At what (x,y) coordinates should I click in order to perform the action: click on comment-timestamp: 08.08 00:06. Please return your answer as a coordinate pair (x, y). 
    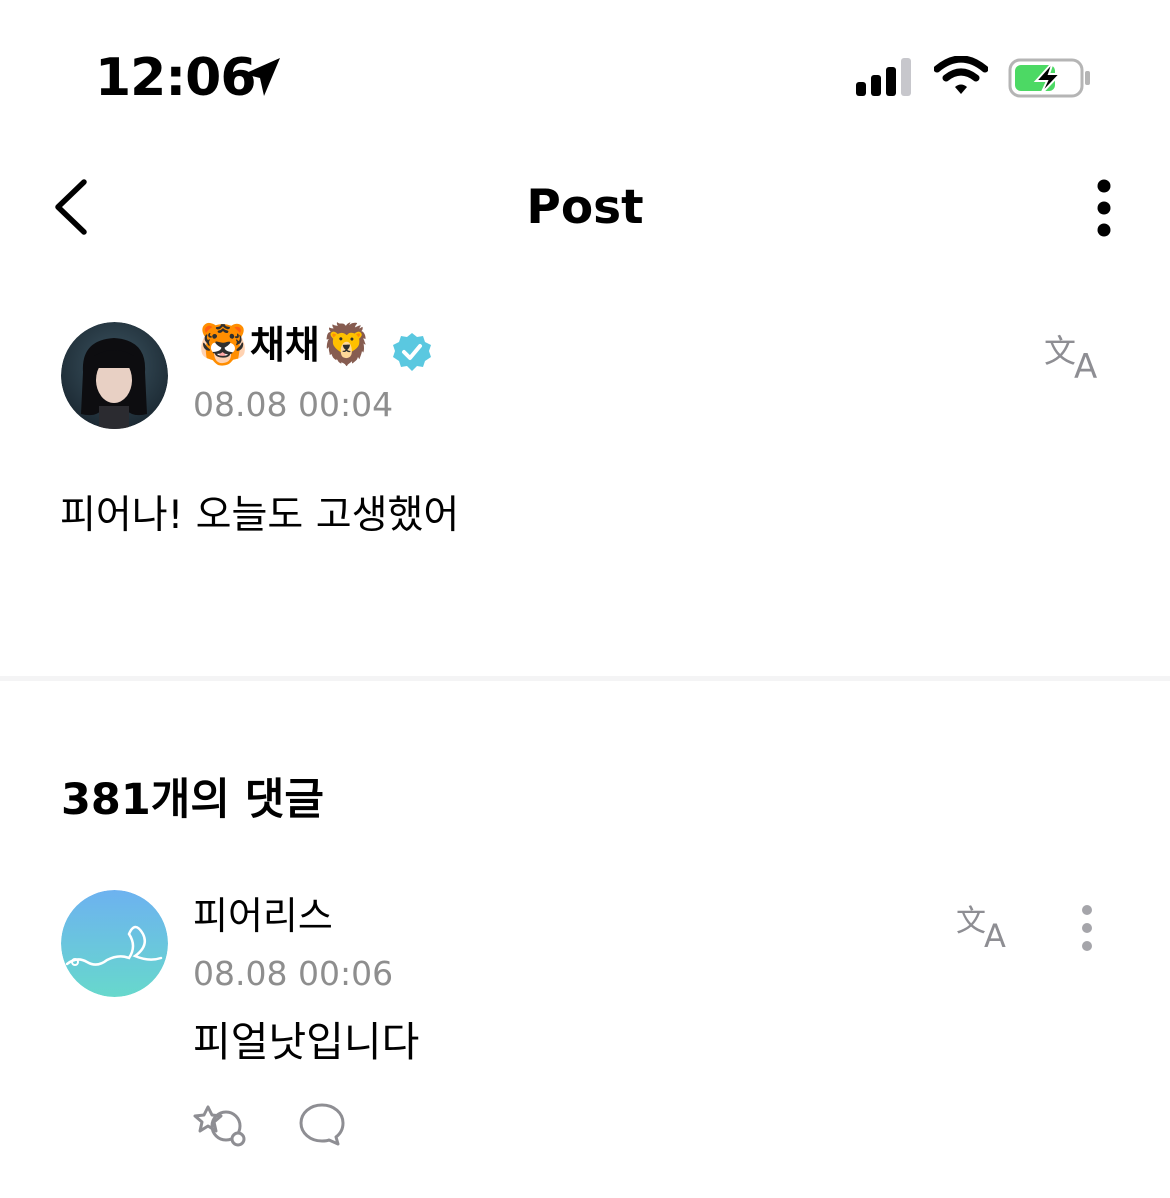
    Looking at the image, I should click on (293, 973).